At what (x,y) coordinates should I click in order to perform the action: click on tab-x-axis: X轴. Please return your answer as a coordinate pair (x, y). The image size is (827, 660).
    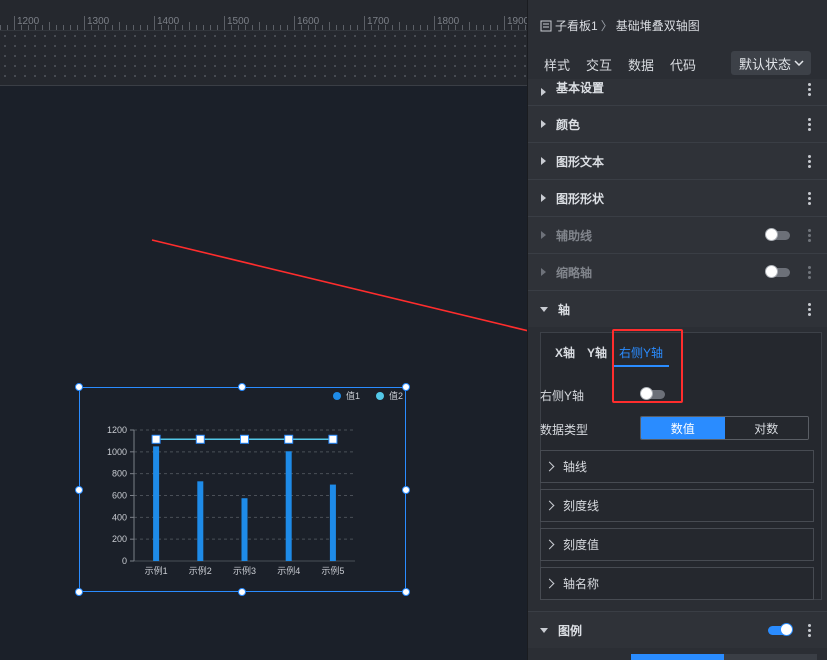
    Looking at the image, I should click on (565, 354).